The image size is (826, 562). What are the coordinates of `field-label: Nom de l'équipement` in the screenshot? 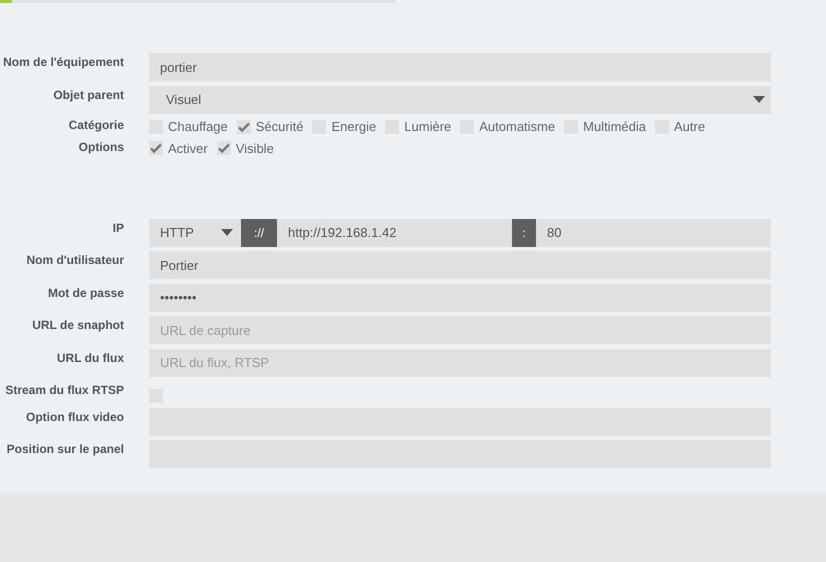 It's located at (63, 61).